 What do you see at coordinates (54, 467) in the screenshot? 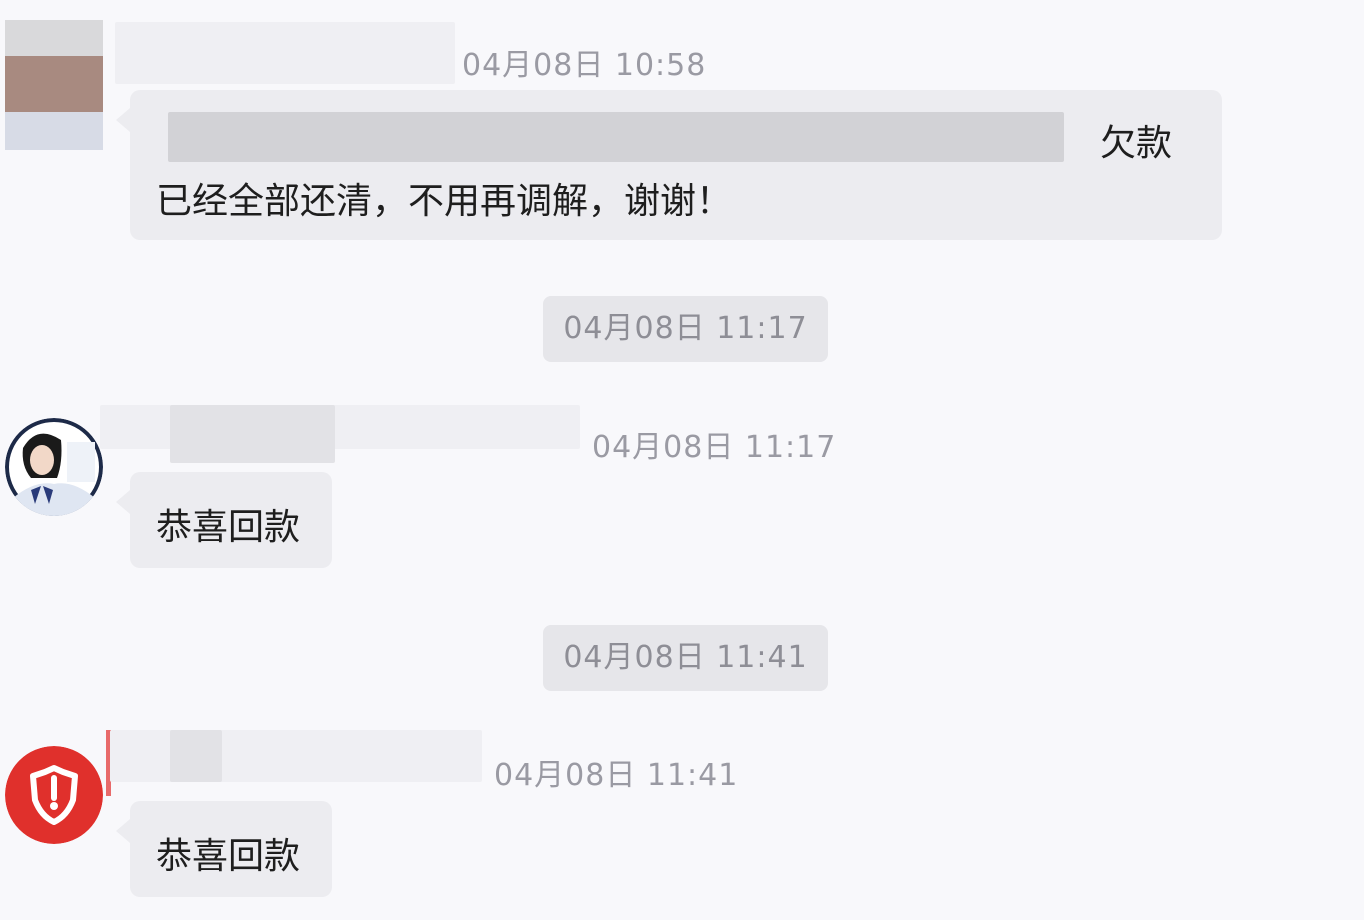
I see `agent-avatar` at bounding box center [54, 467].